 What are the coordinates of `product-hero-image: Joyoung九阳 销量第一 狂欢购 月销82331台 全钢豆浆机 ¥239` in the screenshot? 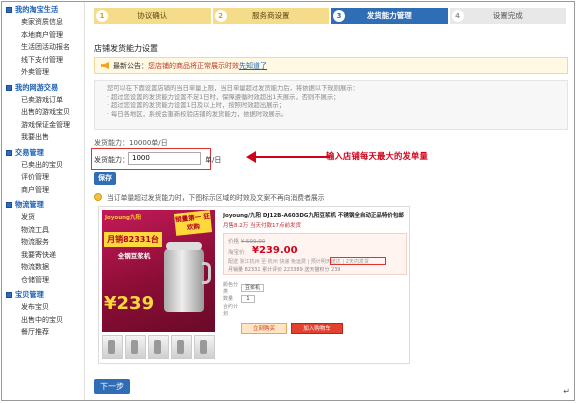 It's located at (158, 271).